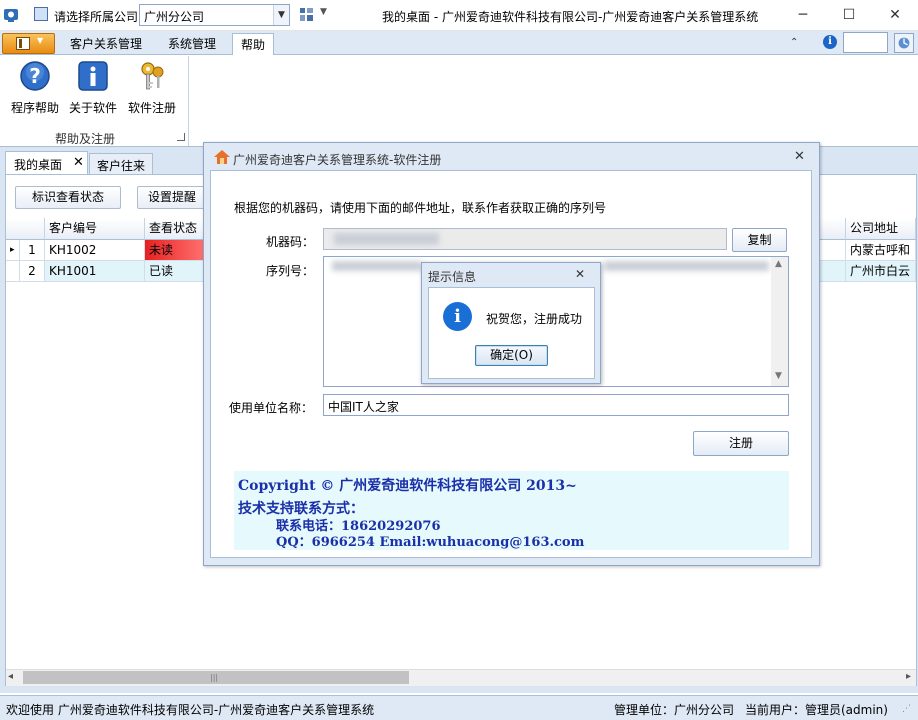  Describe the element at coordinates (34, 108) in the screenshot. I see `program-help-label: 程序帮助` at that location.